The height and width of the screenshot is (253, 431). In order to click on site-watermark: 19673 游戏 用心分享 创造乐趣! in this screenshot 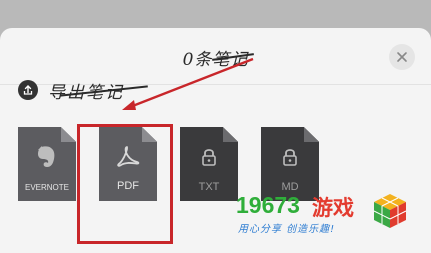, I will do `click(326, 216)`.